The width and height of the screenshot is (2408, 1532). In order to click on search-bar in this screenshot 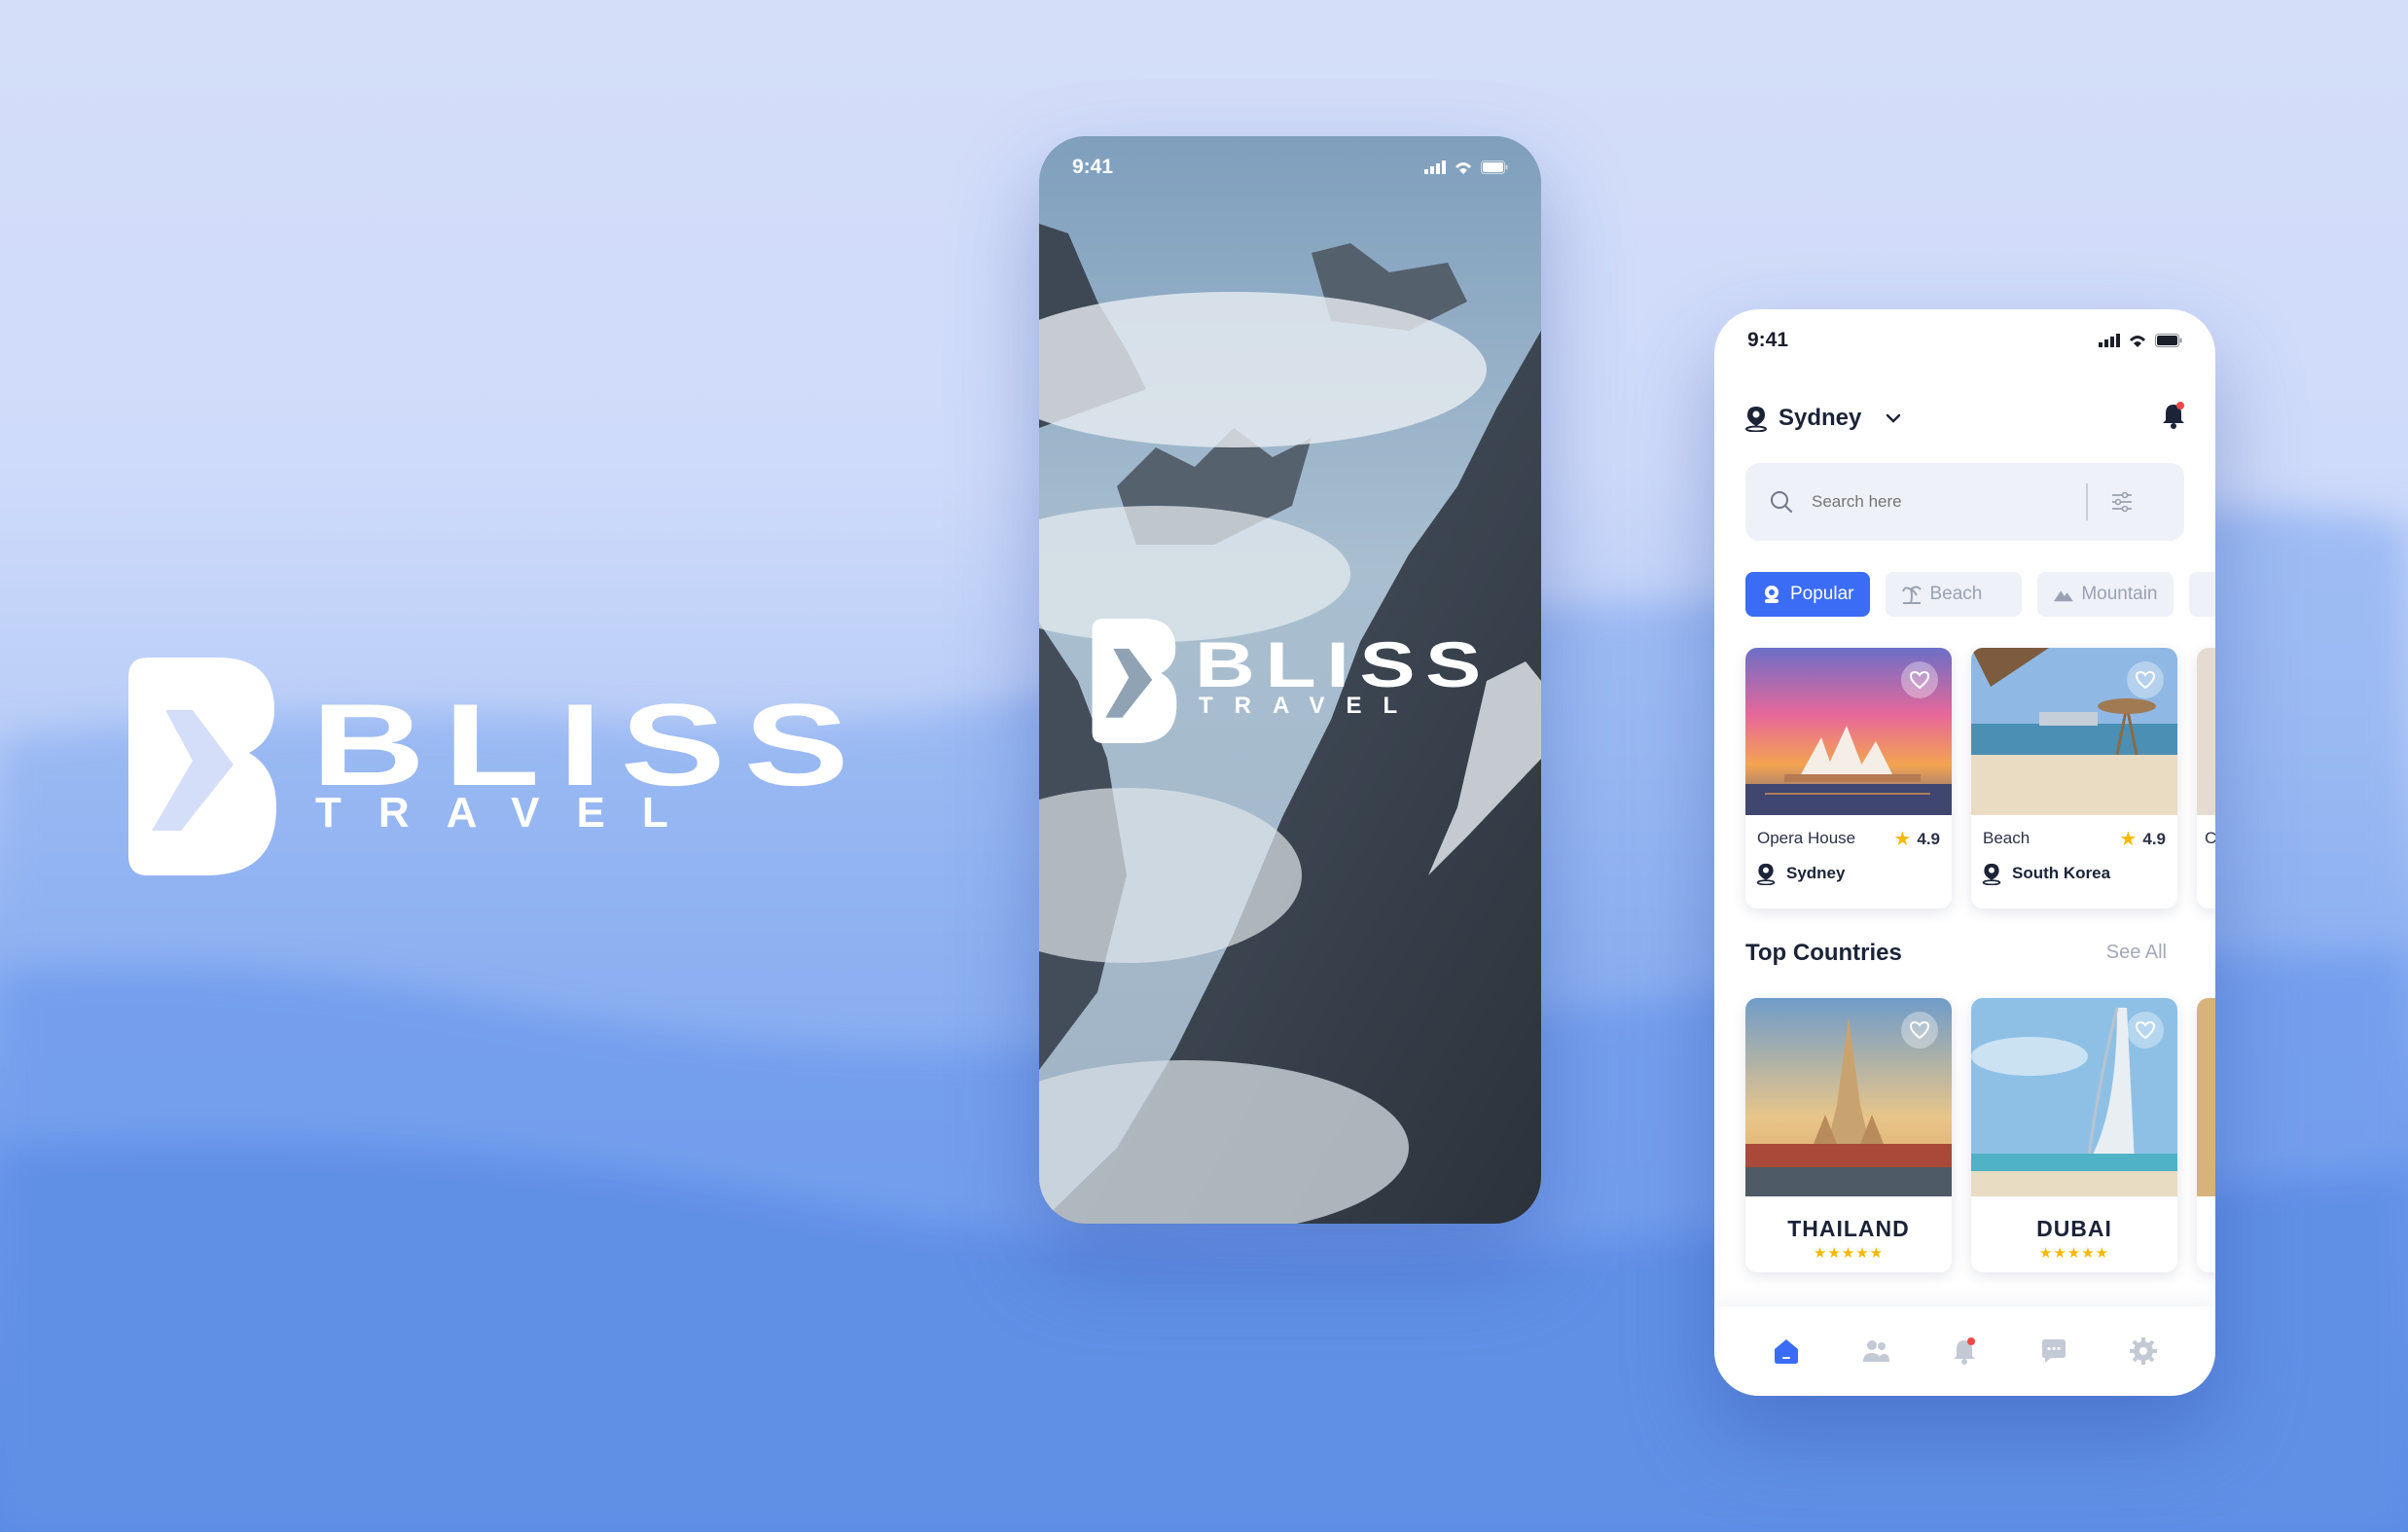, I will do `click(1964, 502)`.